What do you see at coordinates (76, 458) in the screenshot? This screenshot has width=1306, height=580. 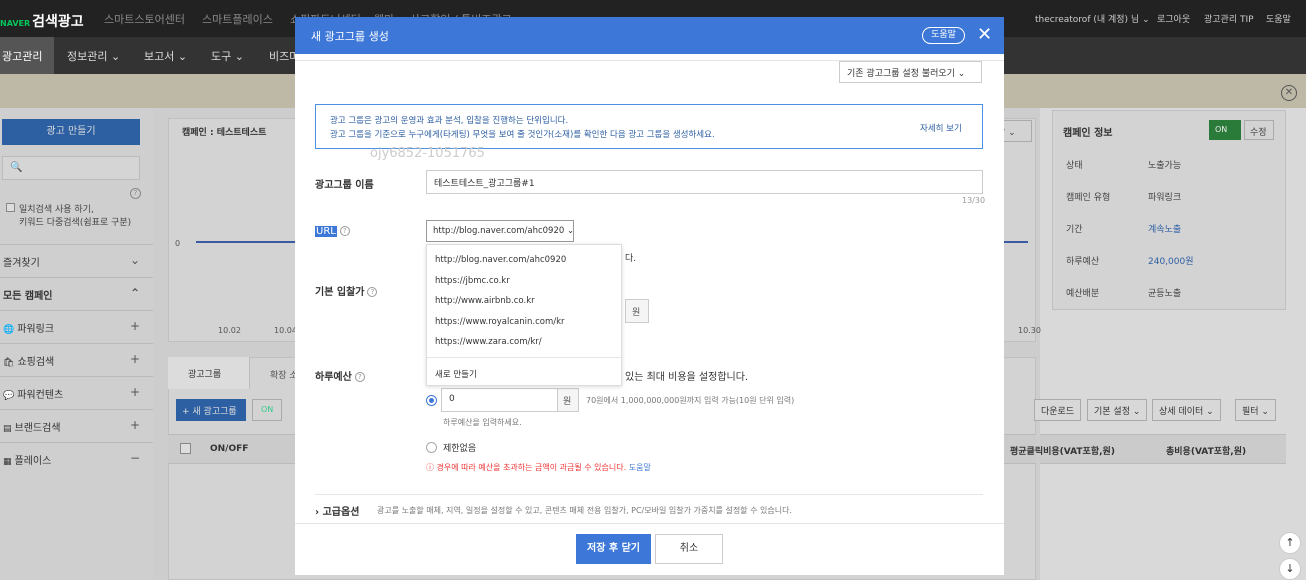 I see `sidebar-item-place: ▦ 플레이스 −` at bounding box center [76, 458].